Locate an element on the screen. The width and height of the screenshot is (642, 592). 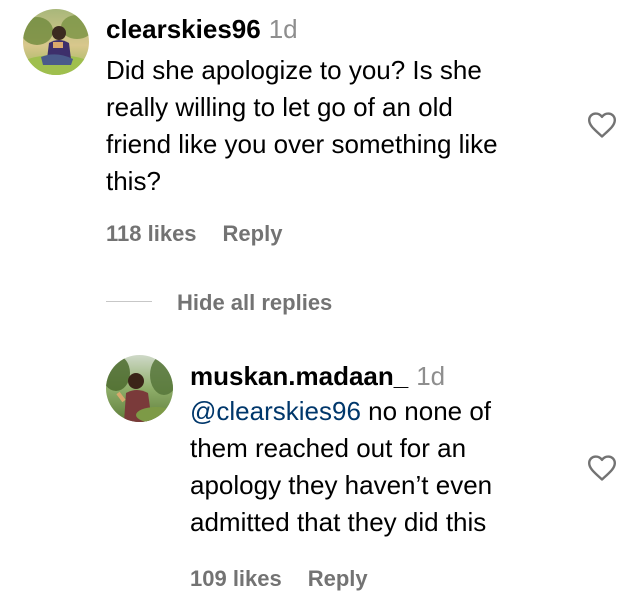
reply-text-line: them reached out for an is located at coordinates (328, 448).